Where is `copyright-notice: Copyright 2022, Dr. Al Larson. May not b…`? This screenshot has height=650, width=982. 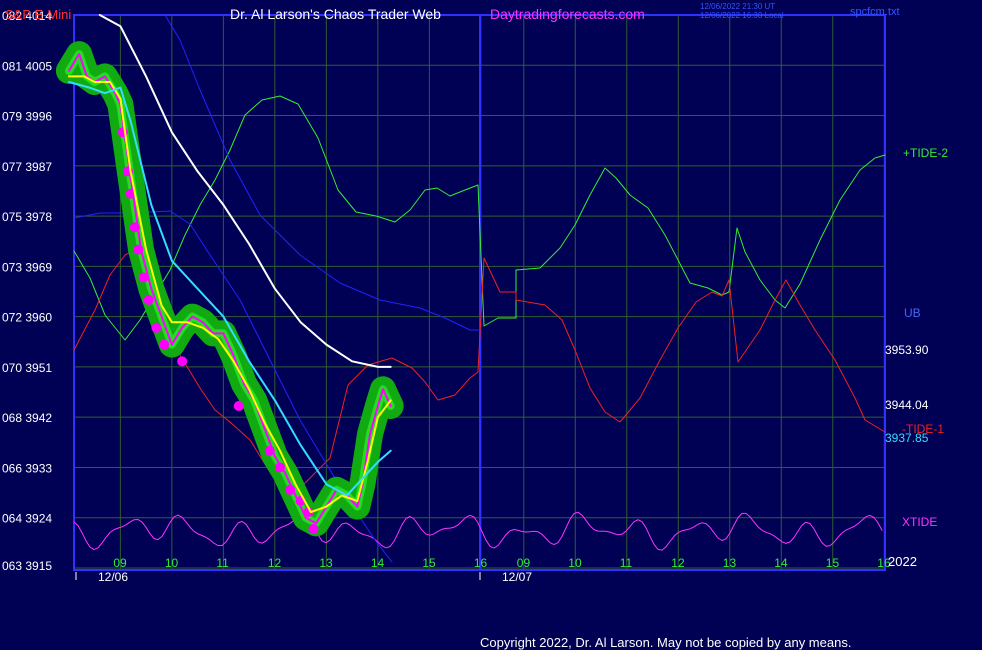
copyright-notice: Copyright 2022, Dr. Al Larson. May not b… is located at coordinates (665, 642).